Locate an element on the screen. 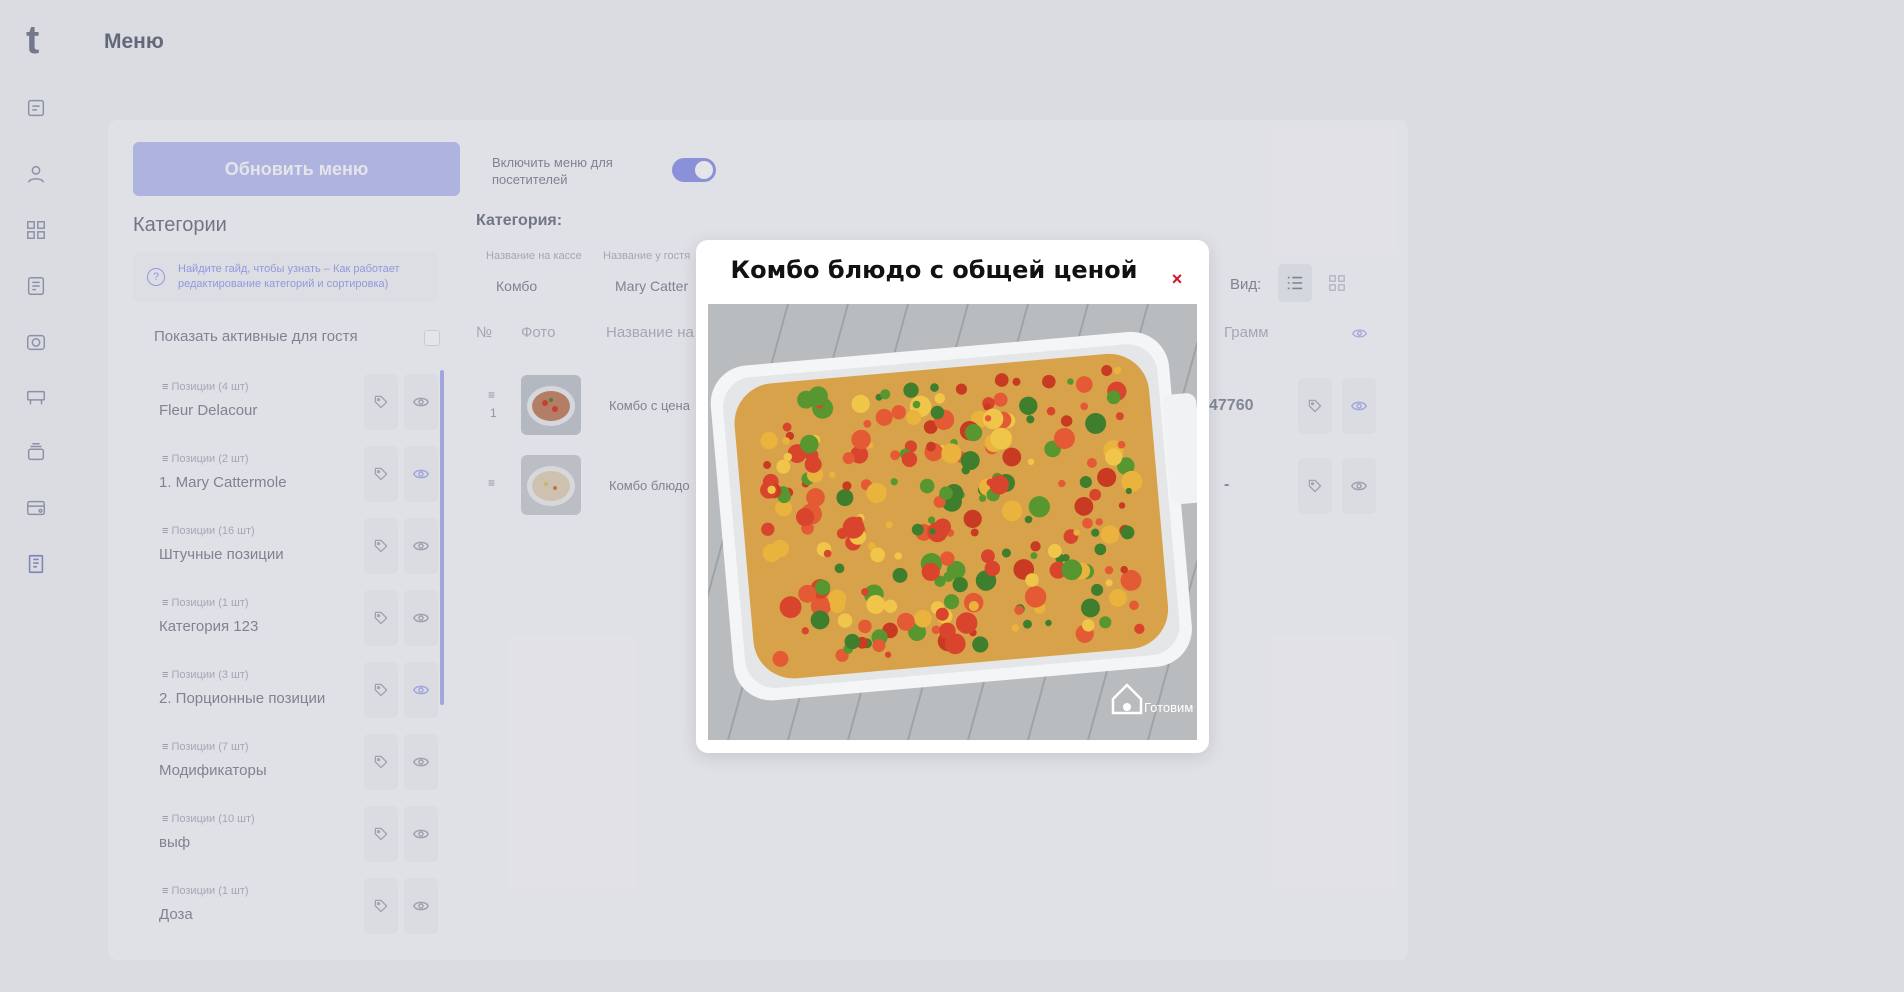 The width and height of the screenshot is (1904, 992). modal-title: Комбо блюдо с общей ценой is located at coordinates (934, 270).